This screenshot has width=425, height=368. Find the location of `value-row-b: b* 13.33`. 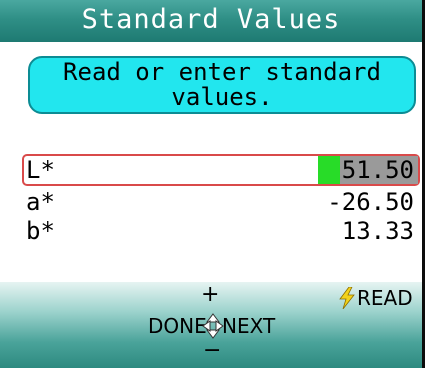

value-row-b: b* 13.33 is located at coordinates (221, 232).